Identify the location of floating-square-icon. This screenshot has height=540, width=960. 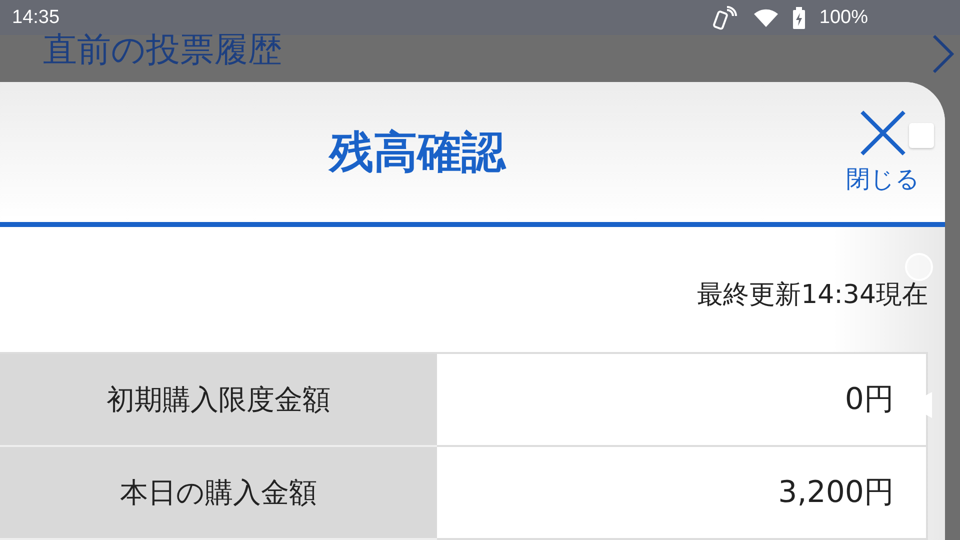
(921, 135).